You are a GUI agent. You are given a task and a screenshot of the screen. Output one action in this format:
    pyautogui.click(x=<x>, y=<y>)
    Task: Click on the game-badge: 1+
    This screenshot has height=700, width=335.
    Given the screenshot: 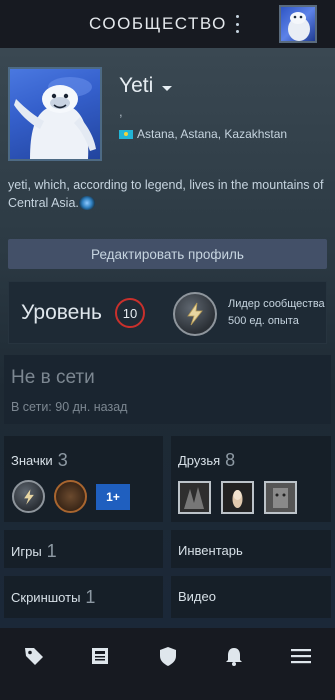 What is the action you would take?
    pyautogui.click(x=113, y=497)
    